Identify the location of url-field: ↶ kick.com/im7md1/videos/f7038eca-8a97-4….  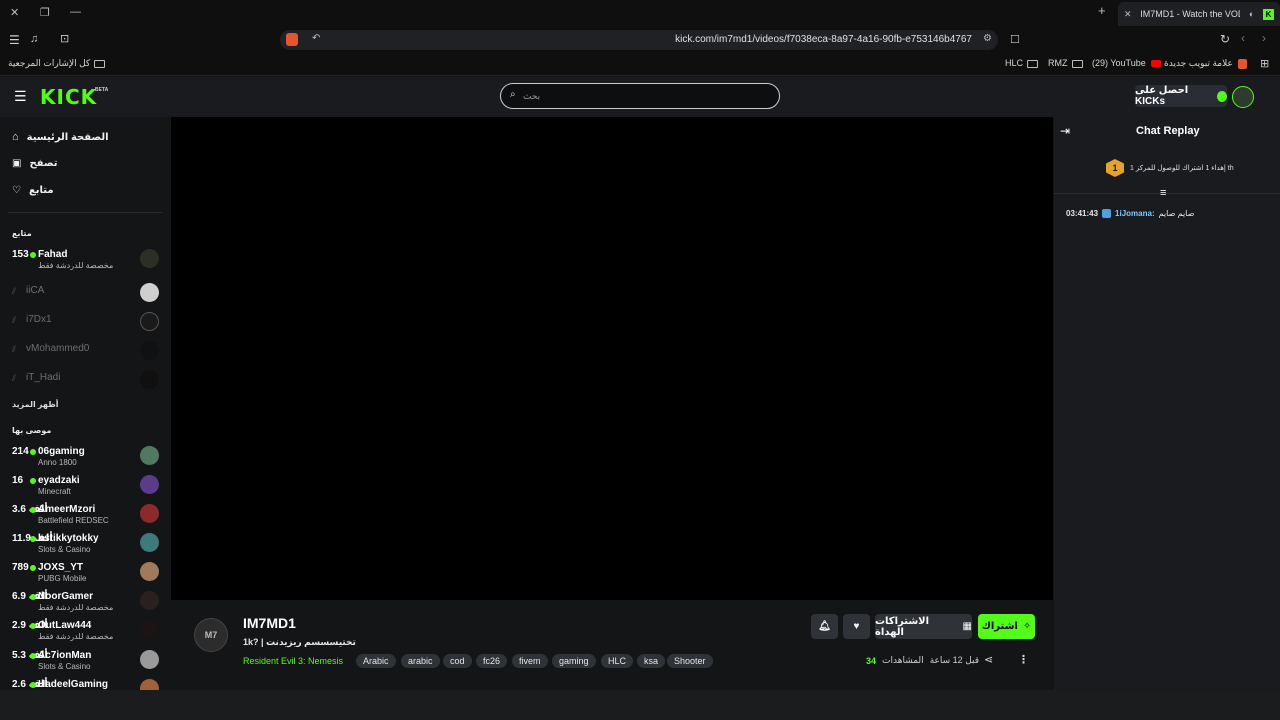
(639, 40).